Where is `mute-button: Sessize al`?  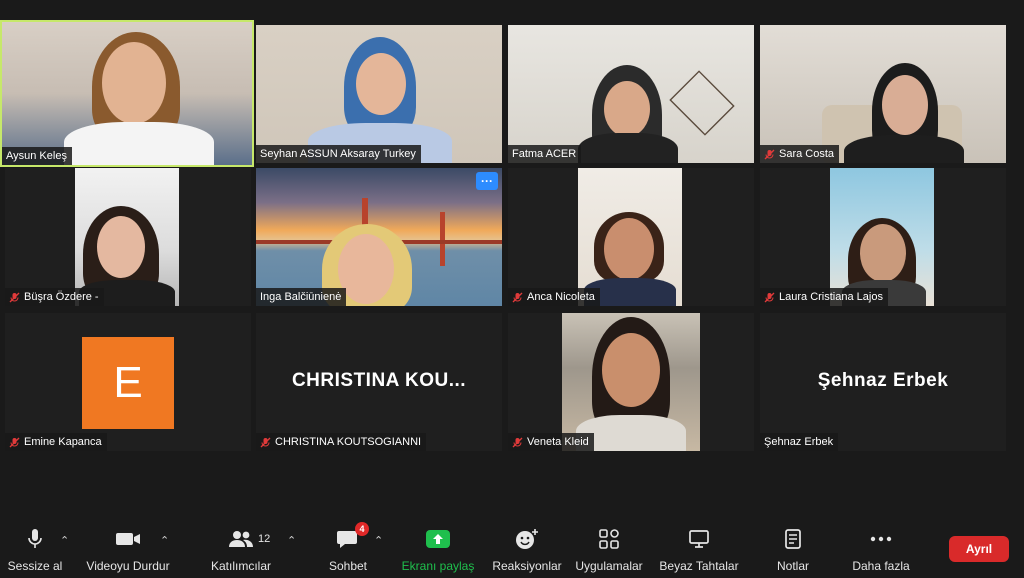
mute-button: Sessize al is located at coordinates (35, 550).